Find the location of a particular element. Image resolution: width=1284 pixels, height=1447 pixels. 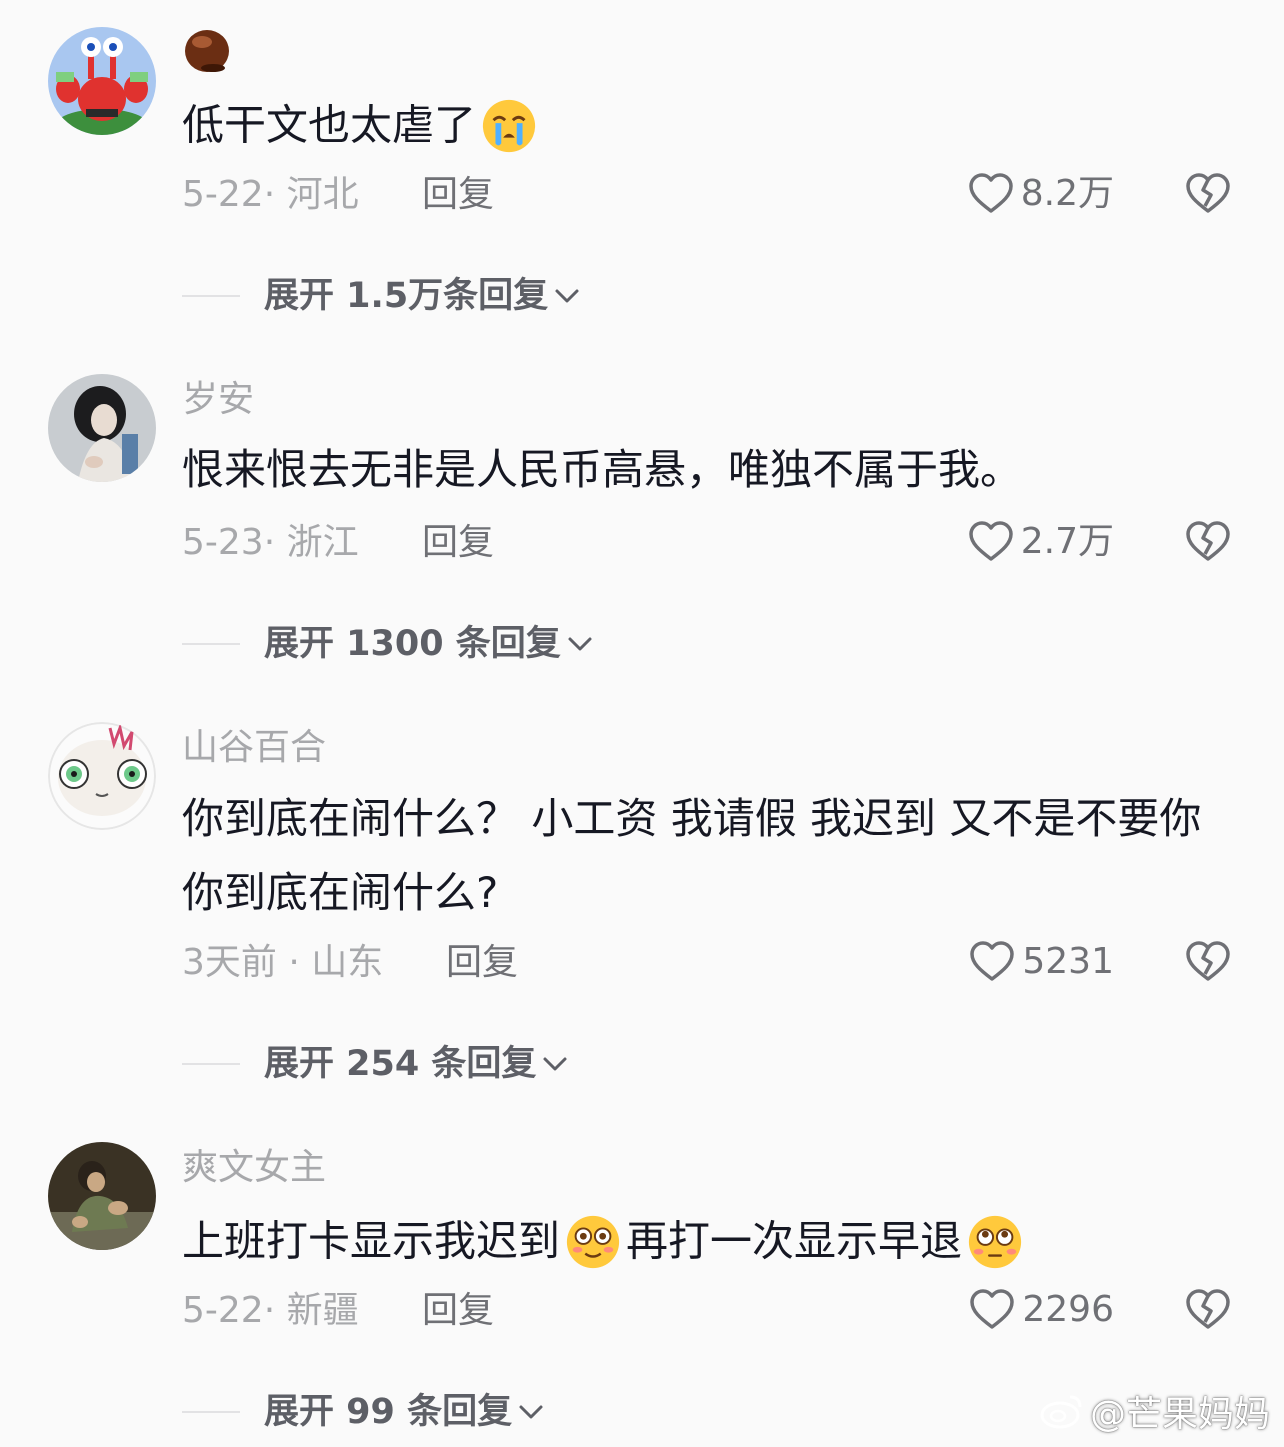

like-count: 5231 is located at coordinates (1068, 961).